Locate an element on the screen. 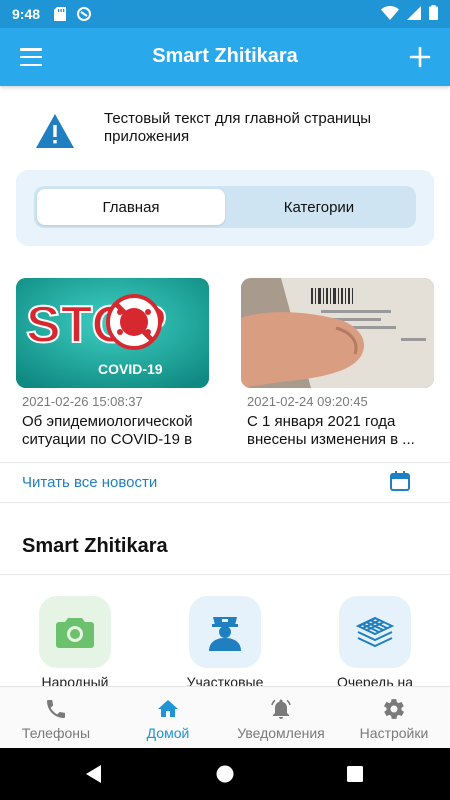 This screenshot has height=800, width=450. nav-label: Домой is located at coordinates (168, 733).